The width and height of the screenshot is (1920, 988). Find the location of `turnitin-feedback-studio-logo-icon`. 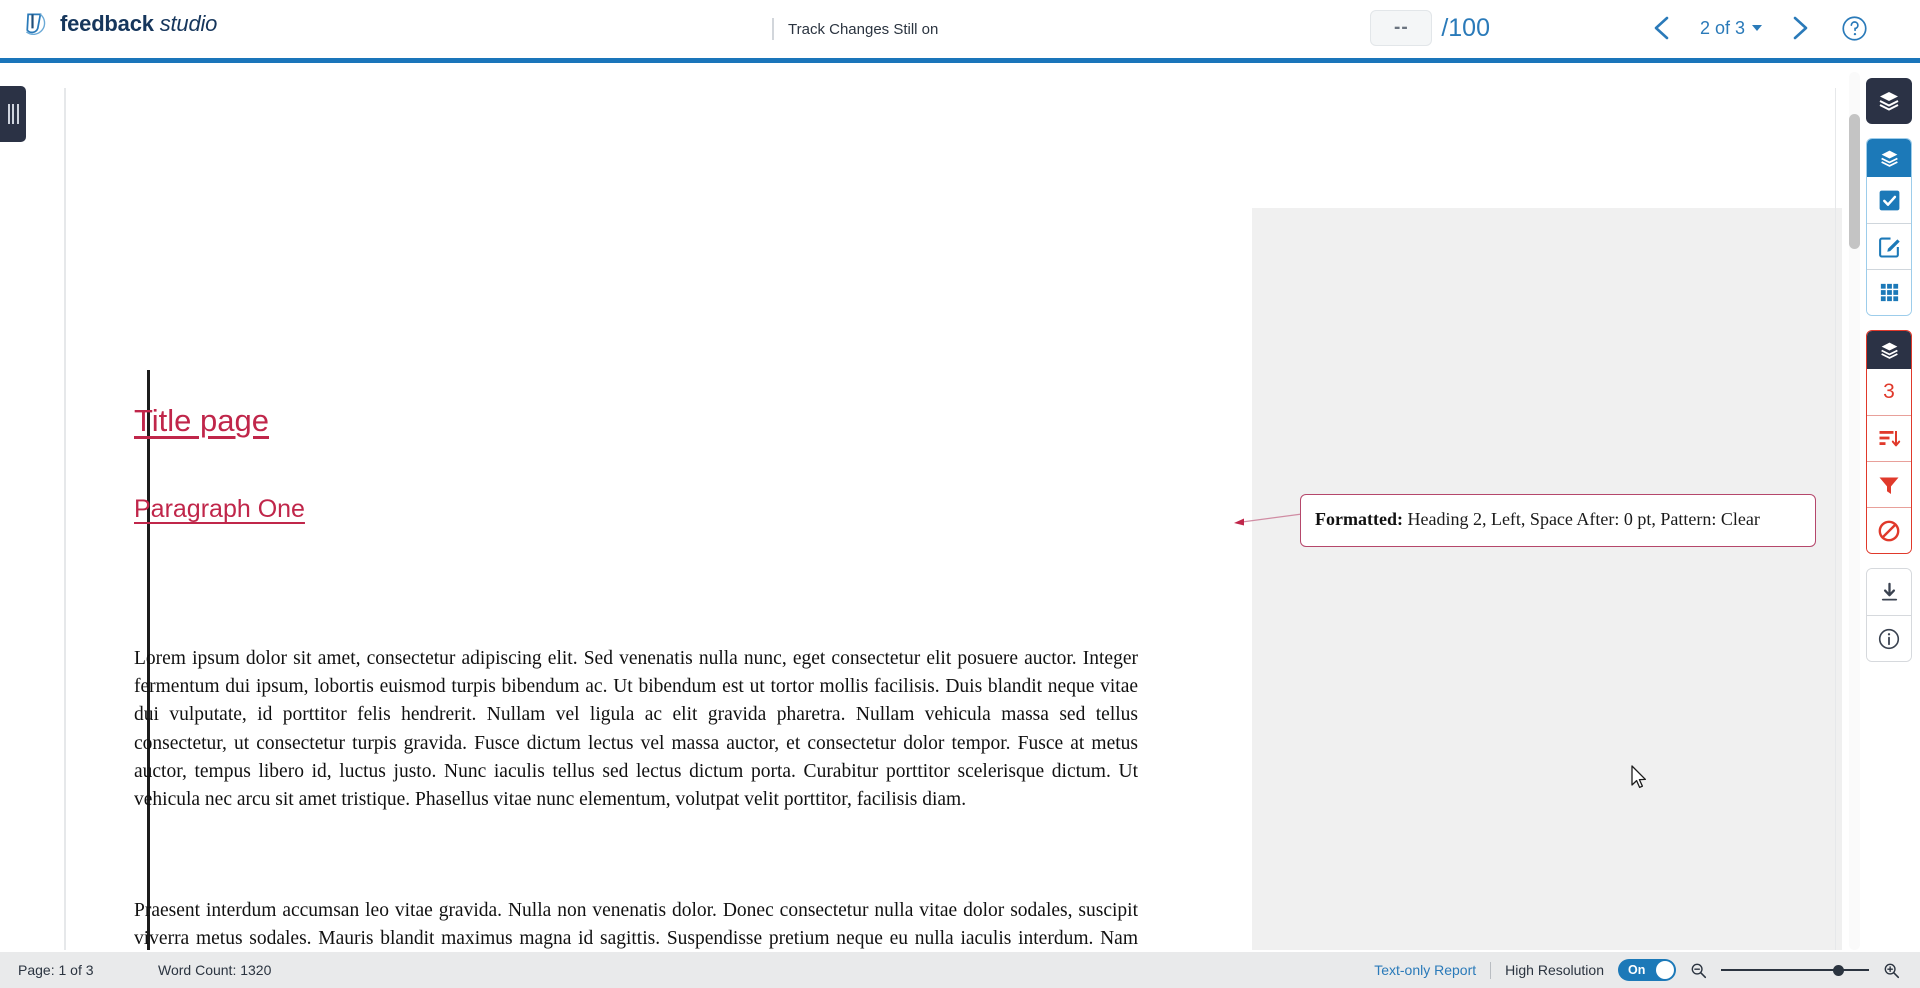

turnitin-feedback-studio-logo-icon is located at coordinates (35, 24).